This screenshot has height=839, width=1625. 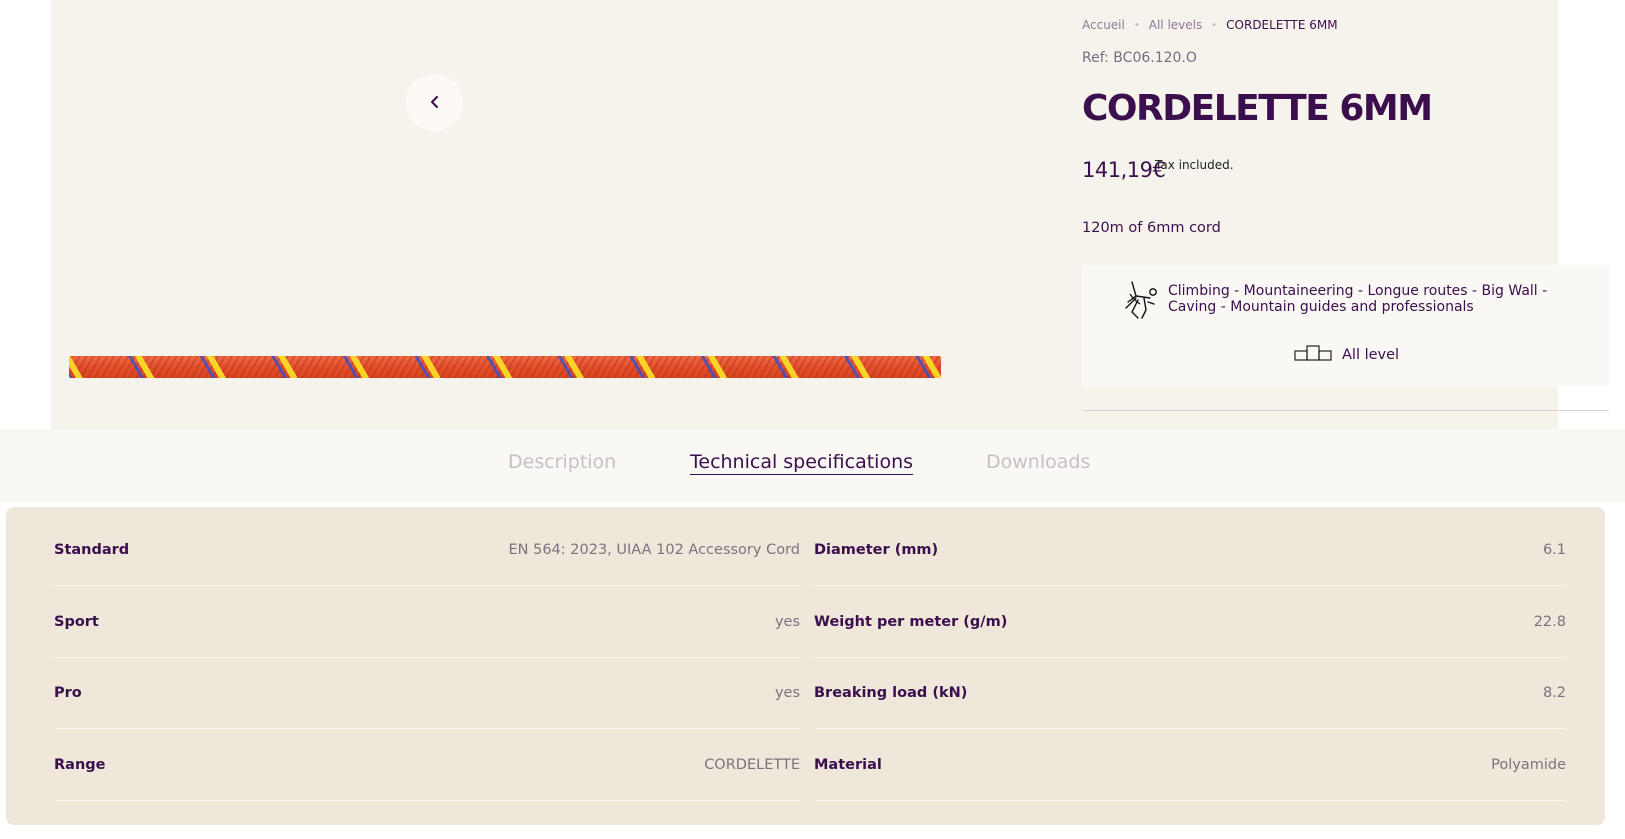 What do you see at coordinates (1142, 302) in the screenshot?
I see `climber-icon` at bounding box center [1142, 302].